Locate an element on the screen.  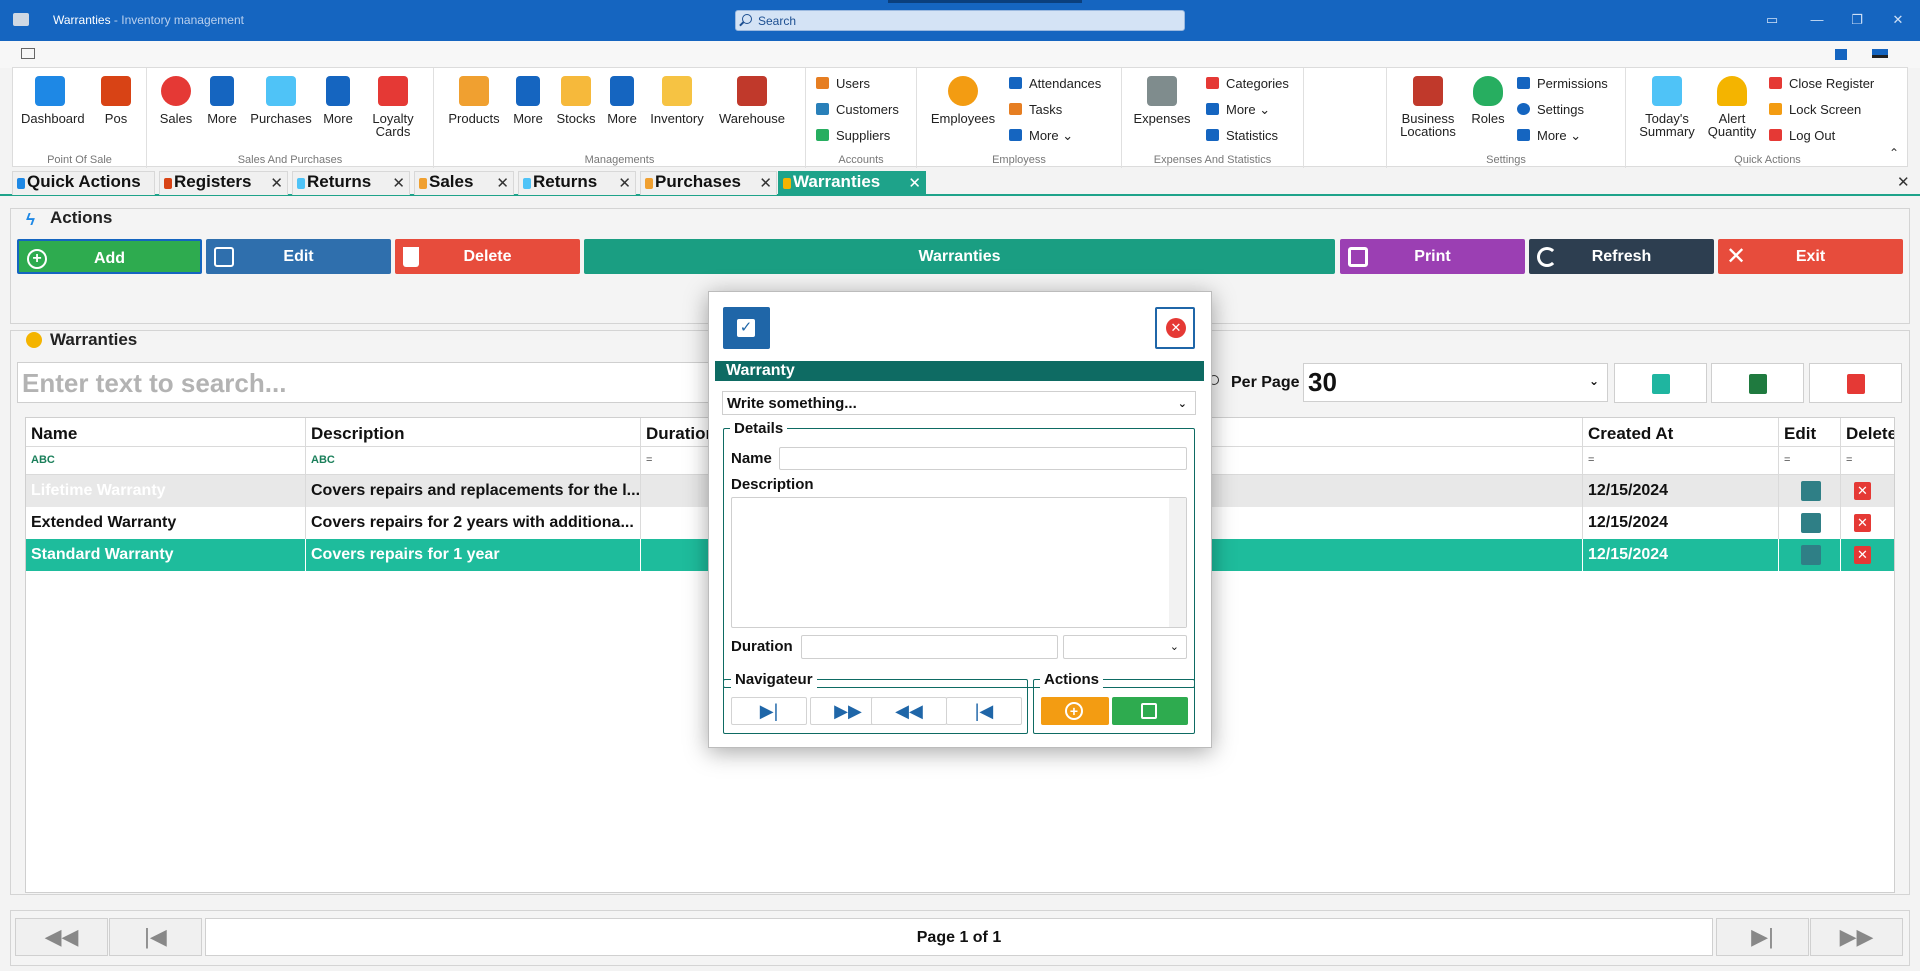
warehouse-button: Warehouse is located at coordinates (752, 100).